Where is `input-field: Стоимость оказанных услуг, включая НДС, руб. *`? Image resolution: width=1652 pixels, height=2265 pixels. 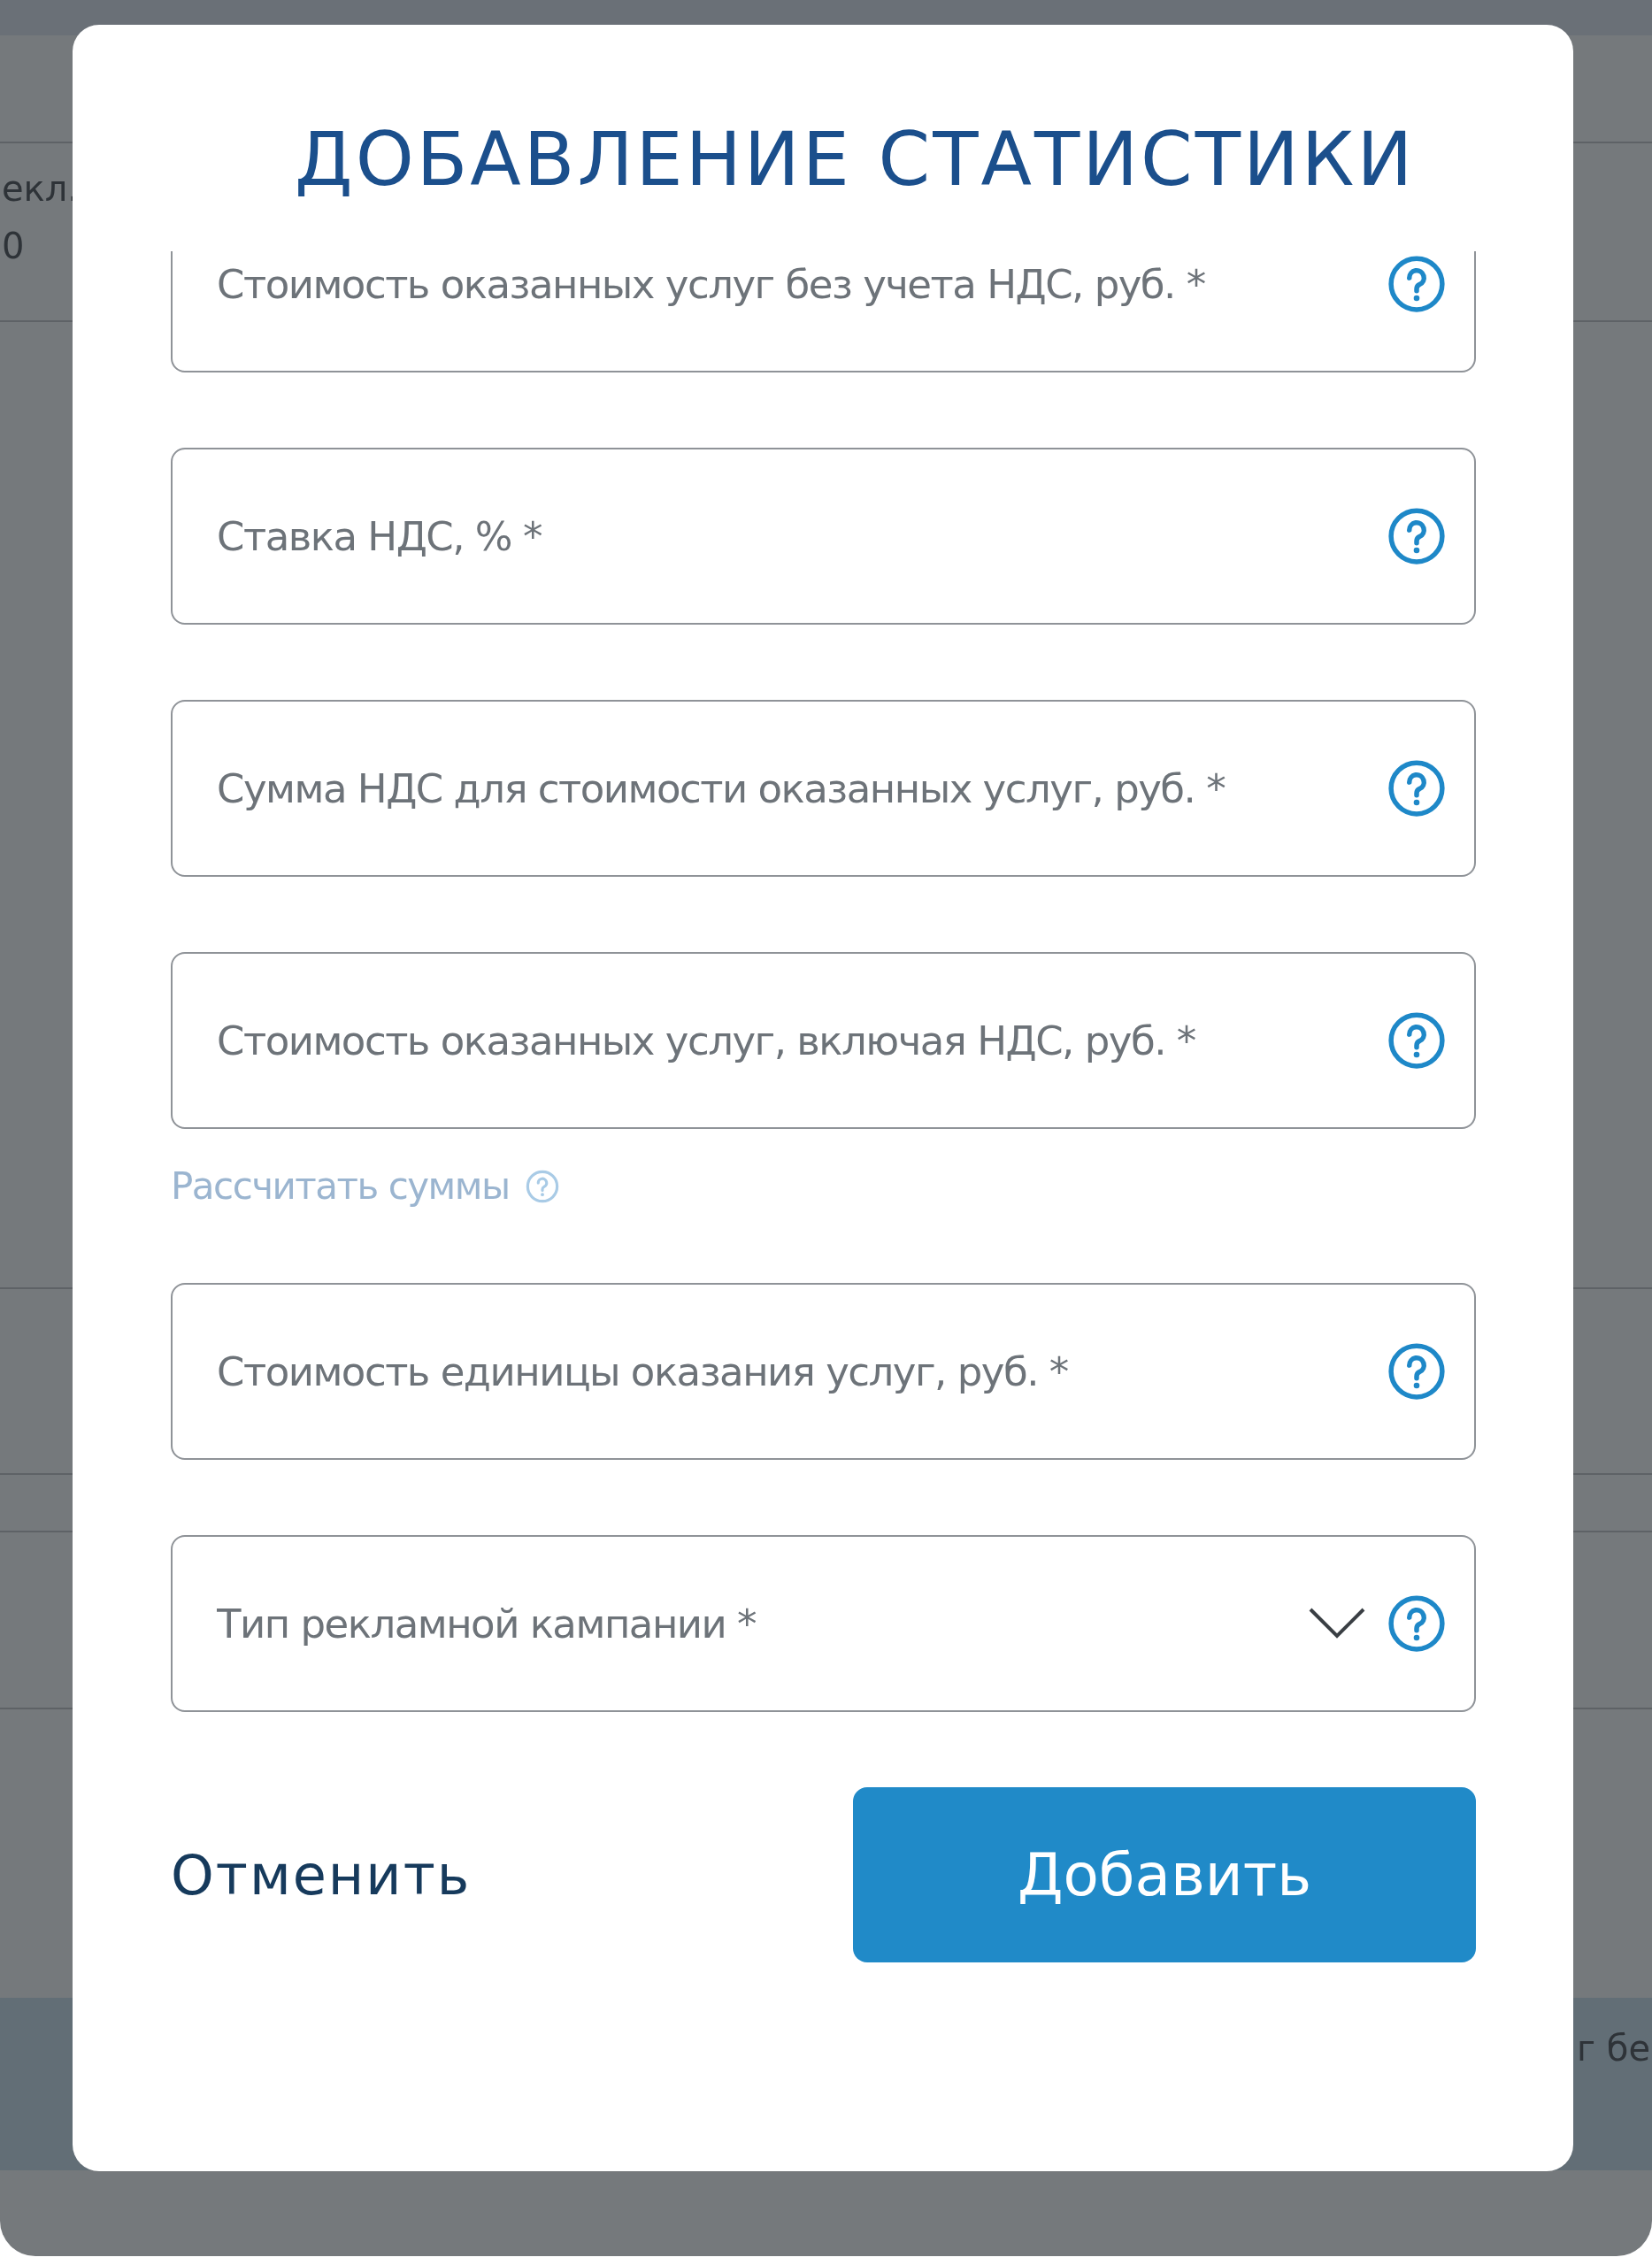
input-field: Стоимость оказанных услуг, включая НДС, руб. * is located at coordinates (823, 1040).